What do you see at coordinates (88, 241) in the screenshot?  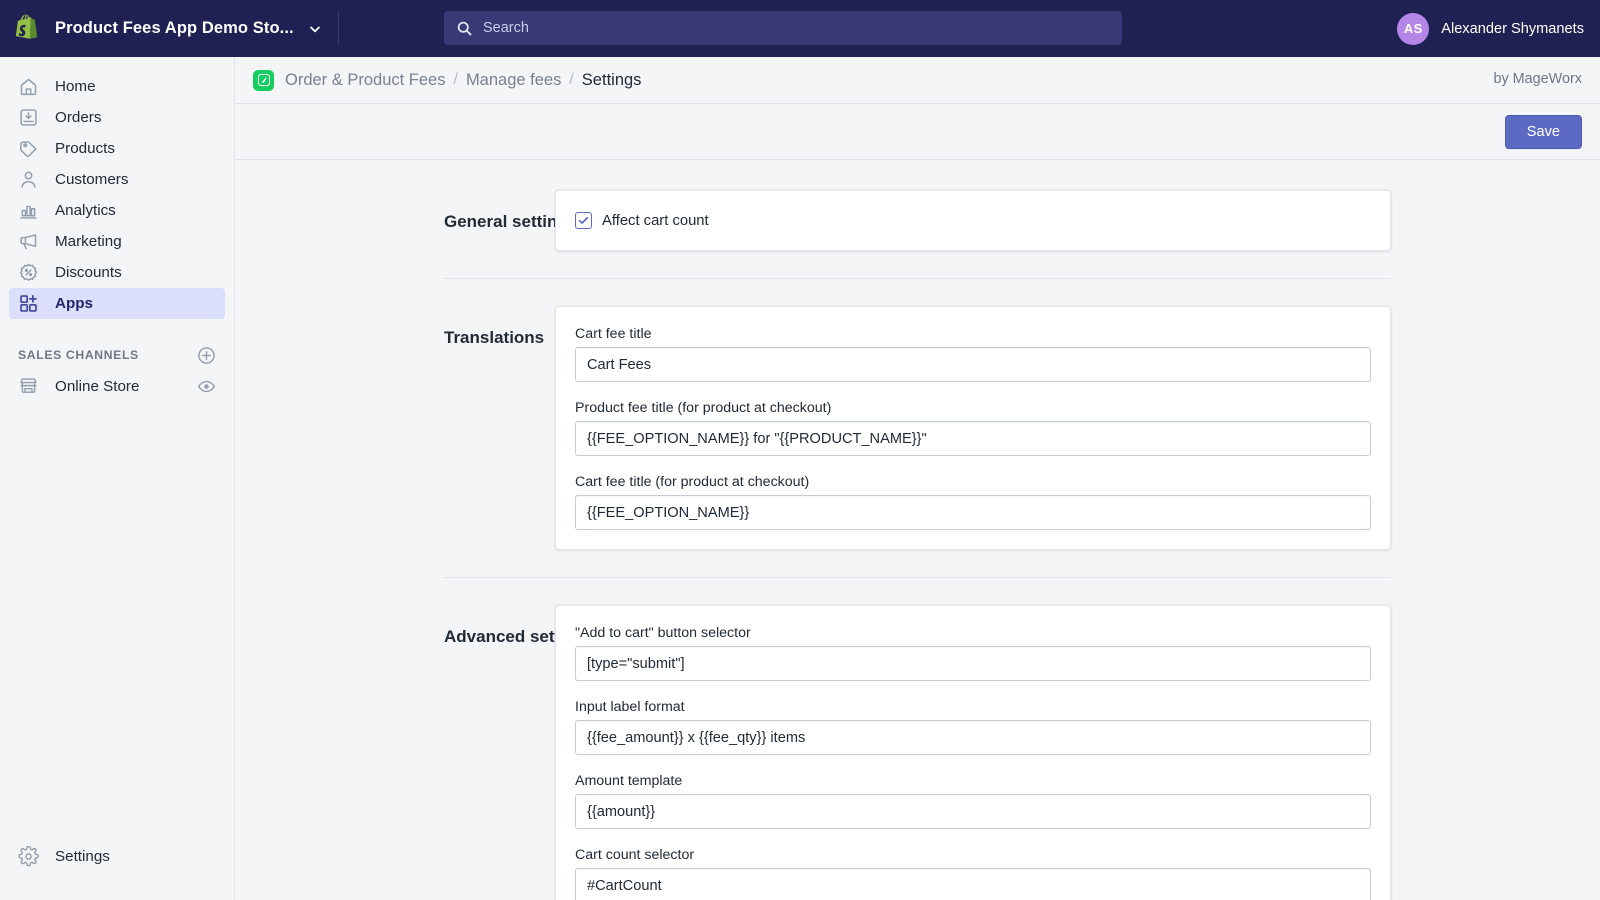 I see `sidebar-item-label: Marketing` at bounding box center [88, 241].